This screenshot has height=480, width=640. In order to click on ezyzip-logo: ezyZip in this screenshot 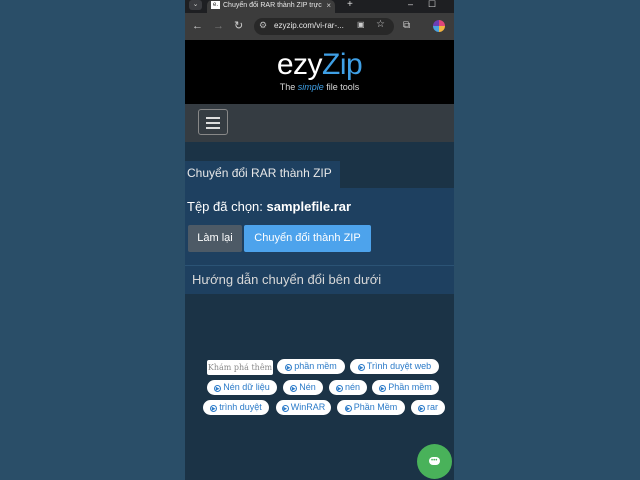, I will do `click(319, 65)`.